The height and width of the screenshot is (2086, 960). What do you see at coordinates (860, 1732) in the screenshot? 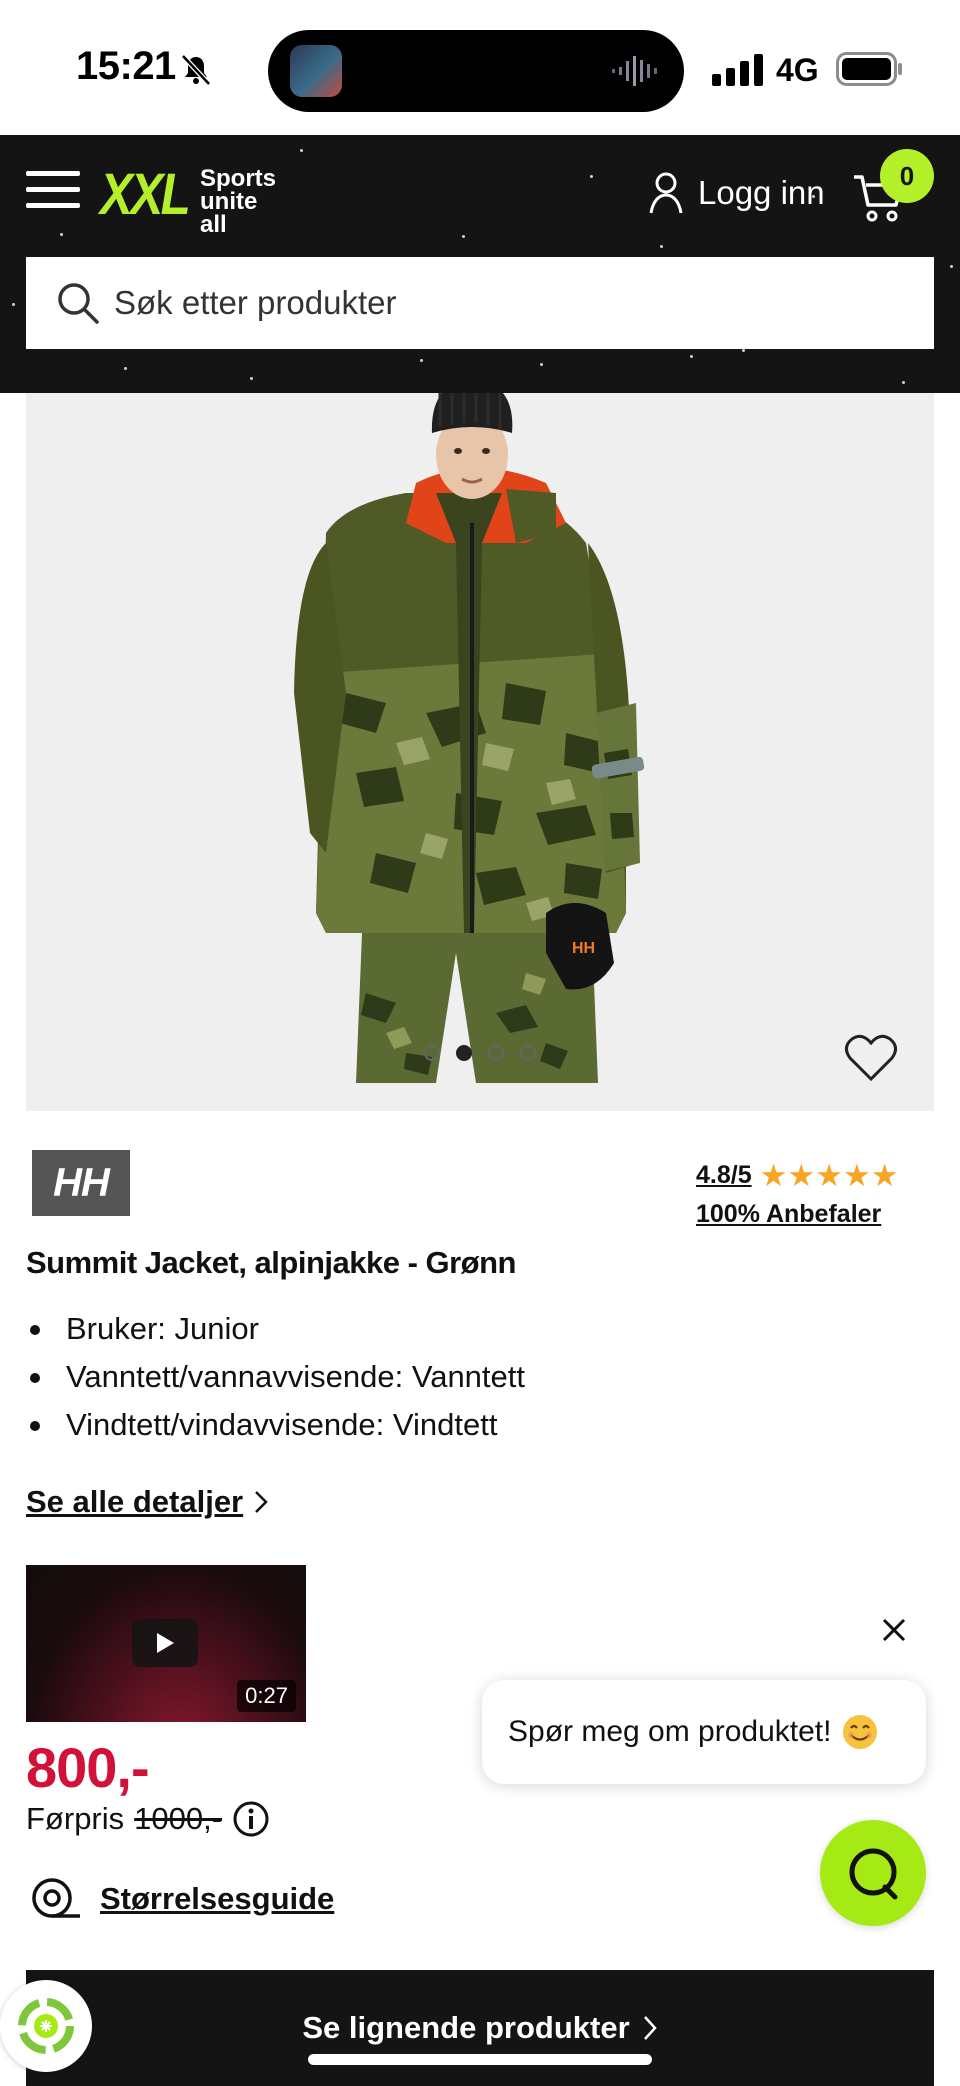
I see `smiling-emoji-icon` at bounding box center [860, 1732].